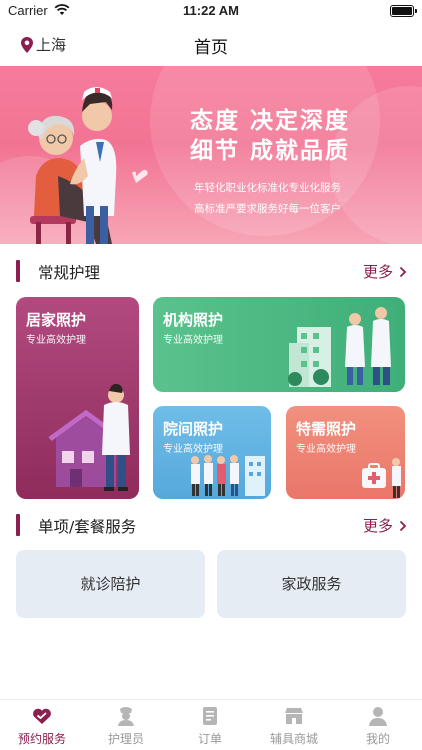 Image resolution: width=422 pixels, height=750 pixels. What do you see at coordinates (279, 344) in the screenshot?
I see `care-card-institution: 机构照护 专业高效护理` at bounding box center [279, 344].